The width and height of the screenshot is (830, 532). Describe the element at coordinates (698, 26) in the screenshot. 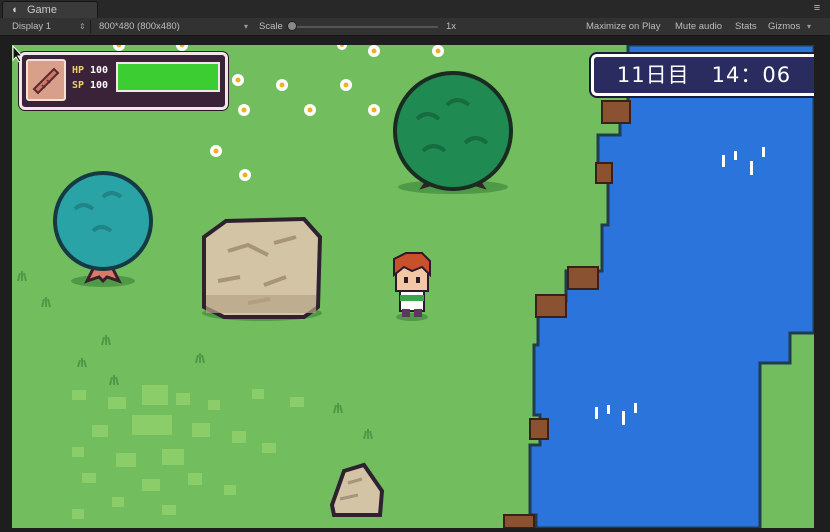

I see `mute-audio-toggle: Mute audio` at that location.